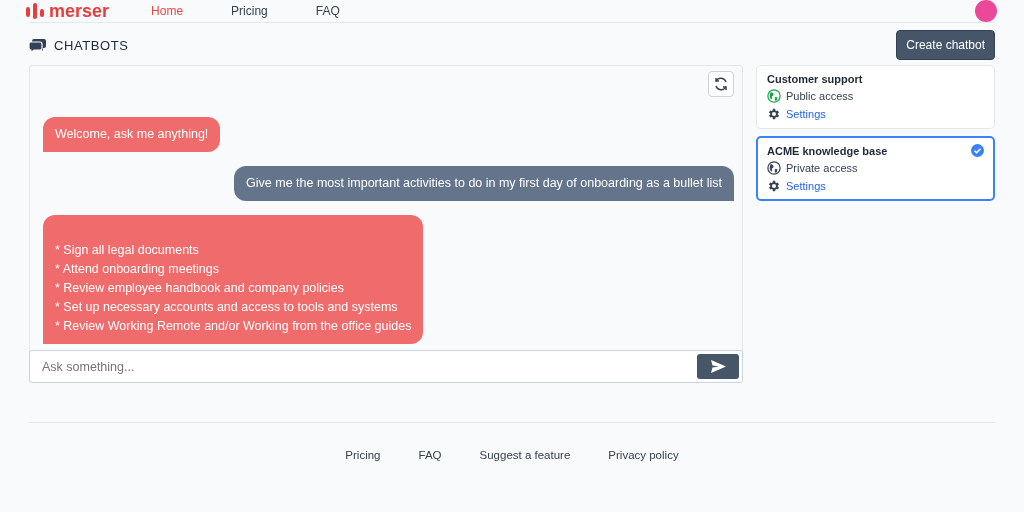 This screenshot has width=1024, height=512. I want to click on bot-message: Welcome, ask me anything!, so click(132, 134).